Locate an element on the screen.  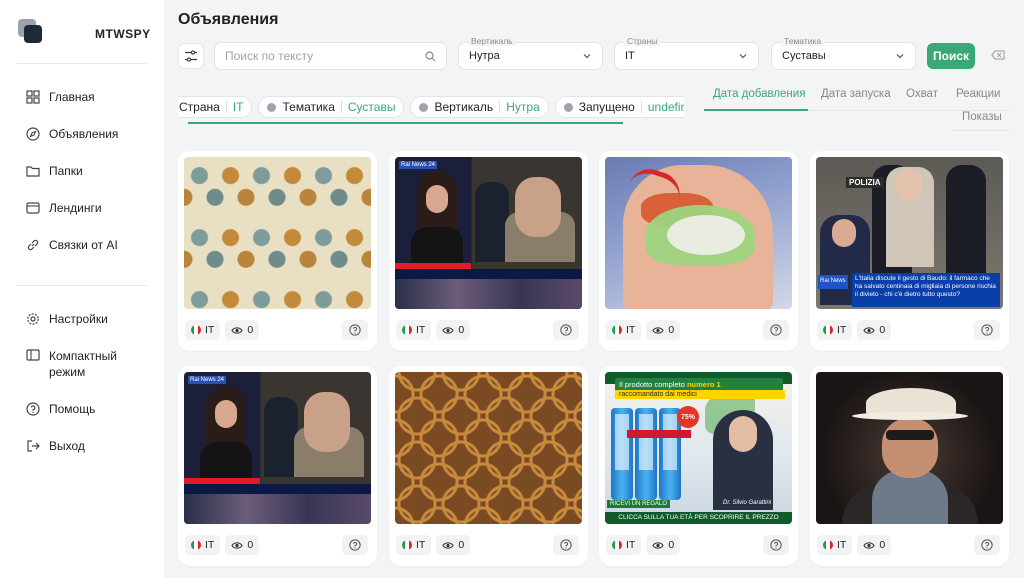
tab-impressions: Показы is located at coordinates (982, 117).